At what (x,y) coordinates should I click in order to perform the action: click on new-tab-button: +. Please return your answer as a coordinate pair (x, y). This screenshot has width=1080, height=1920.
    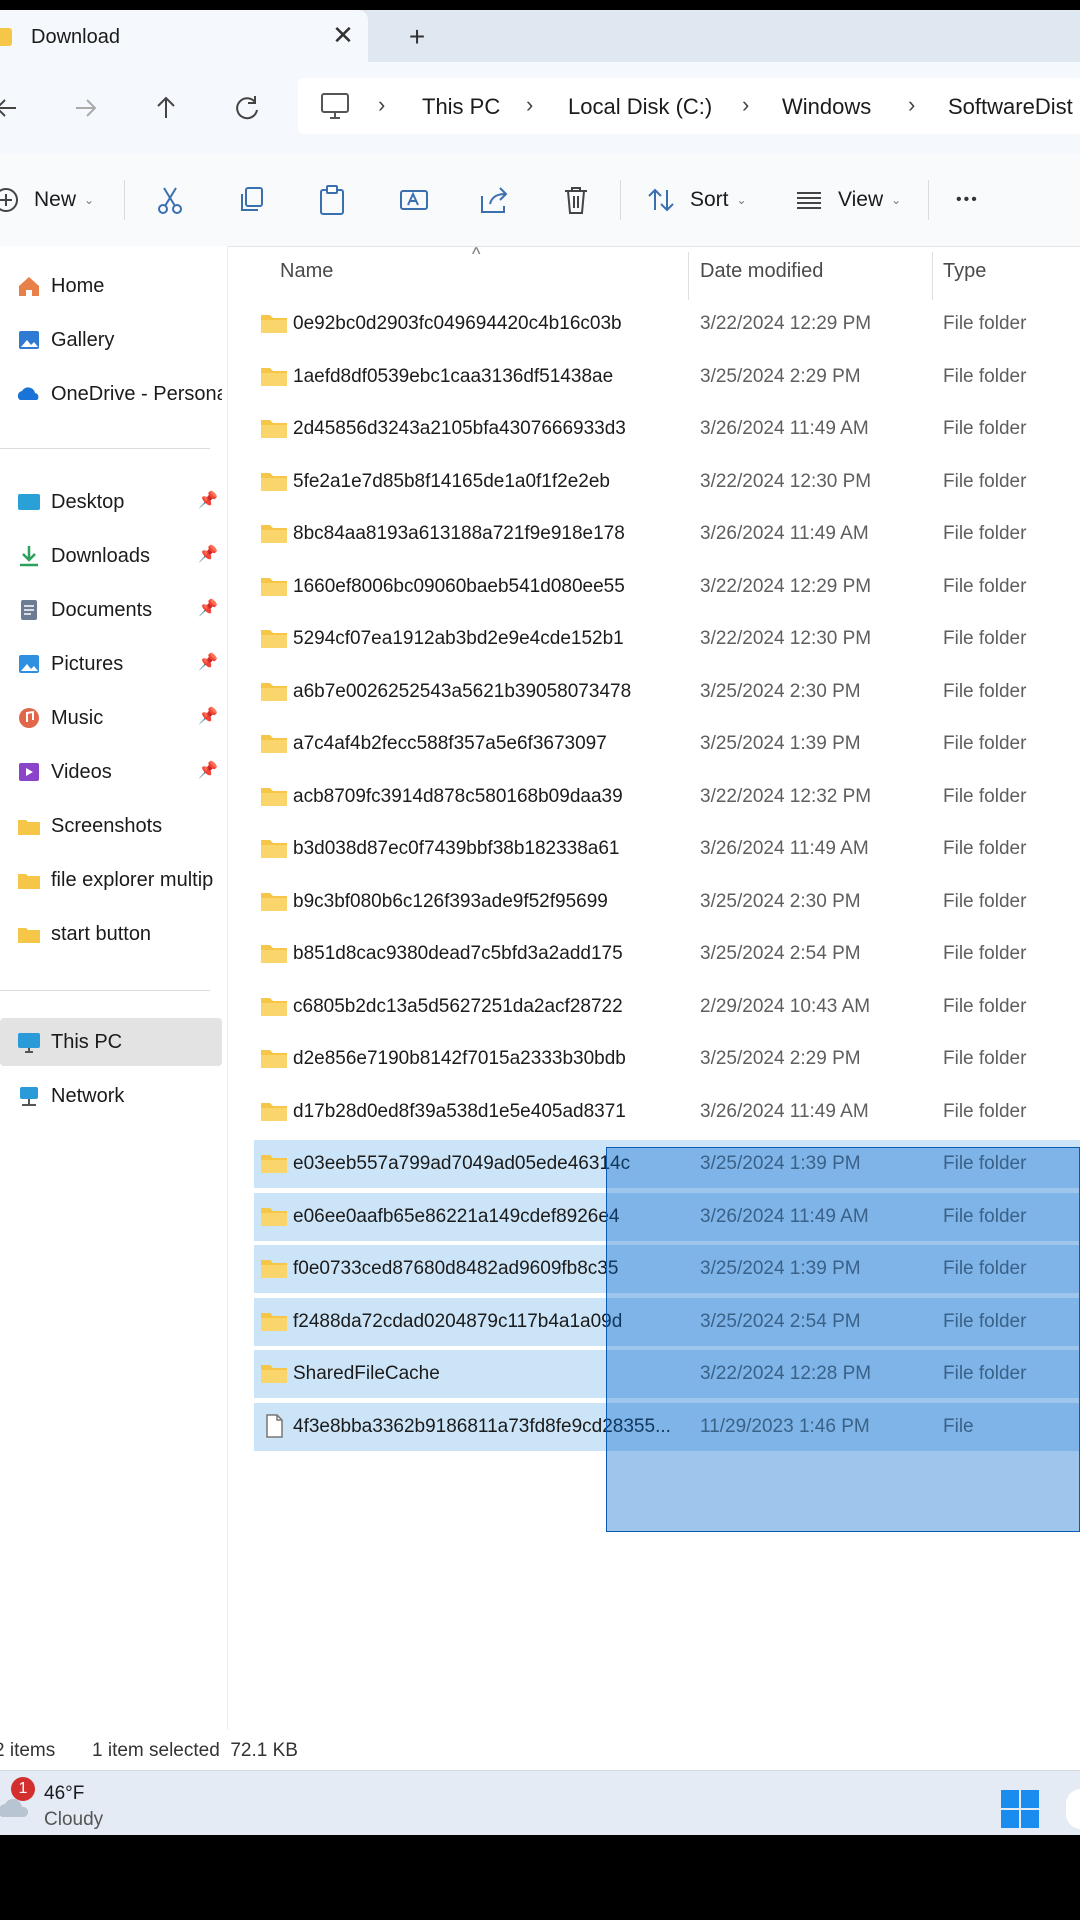
    Looking at the image, I should click on (417, 37).